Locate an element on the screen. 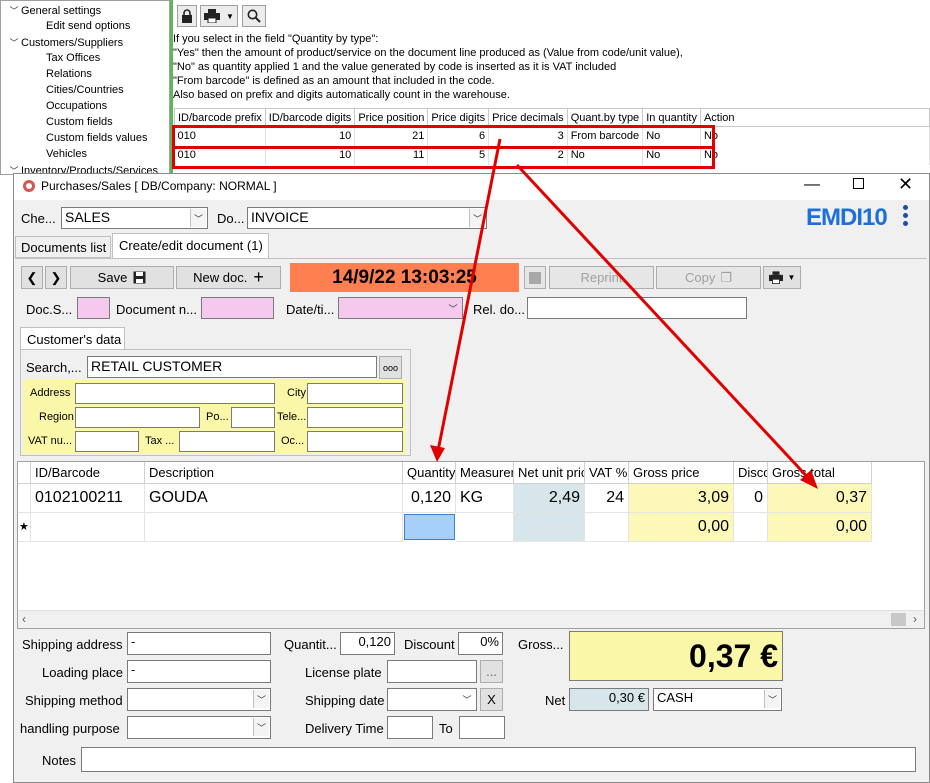 The image size is (930, 783). column-header: Gross total is located at coordinates (820, 473).